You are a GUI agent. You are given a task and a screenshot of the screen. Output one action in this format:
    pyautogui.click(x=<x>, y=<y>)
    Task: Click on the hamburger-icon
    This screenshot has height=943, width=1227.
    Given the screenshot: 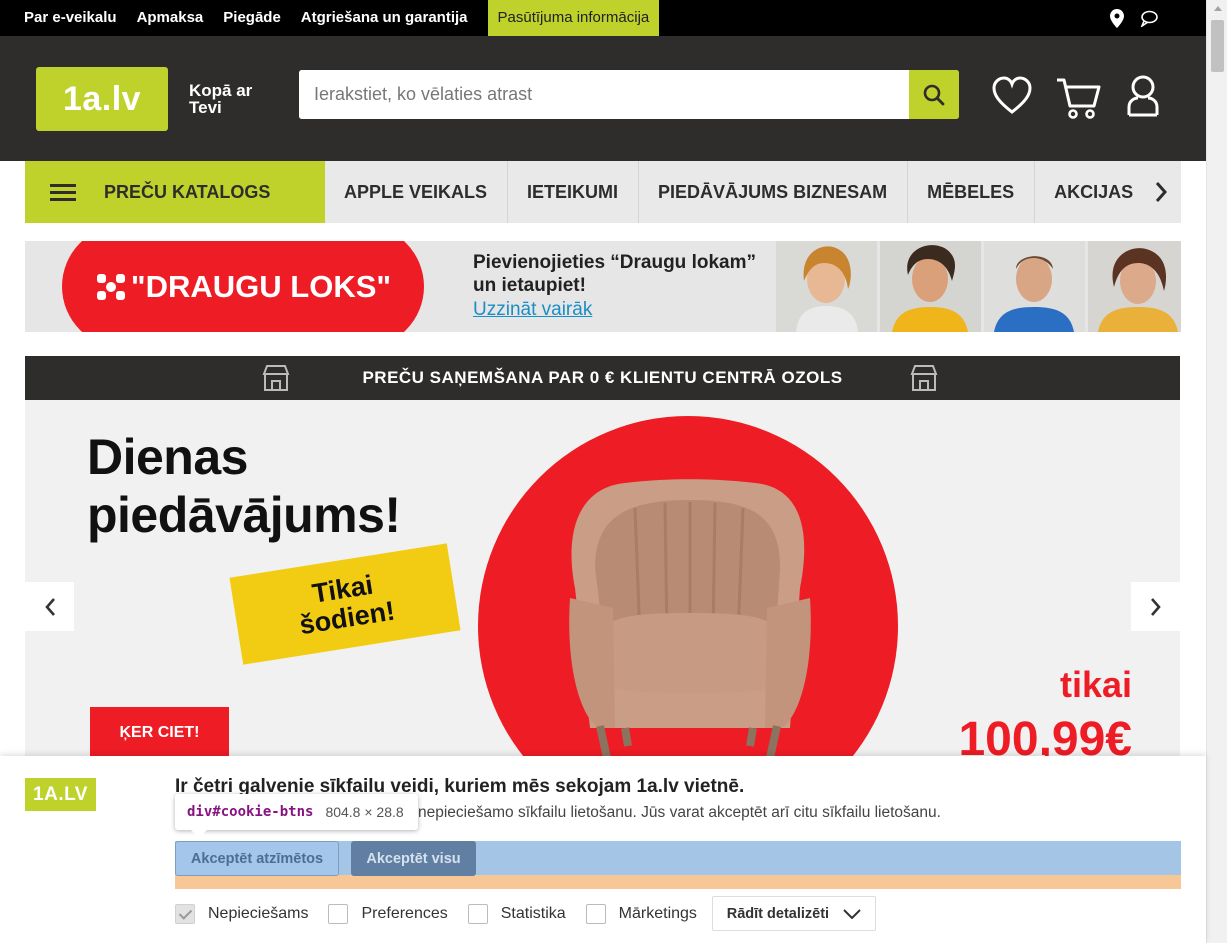 What is the action you would take?
    pyautogui.click(x=63, y=192)
    